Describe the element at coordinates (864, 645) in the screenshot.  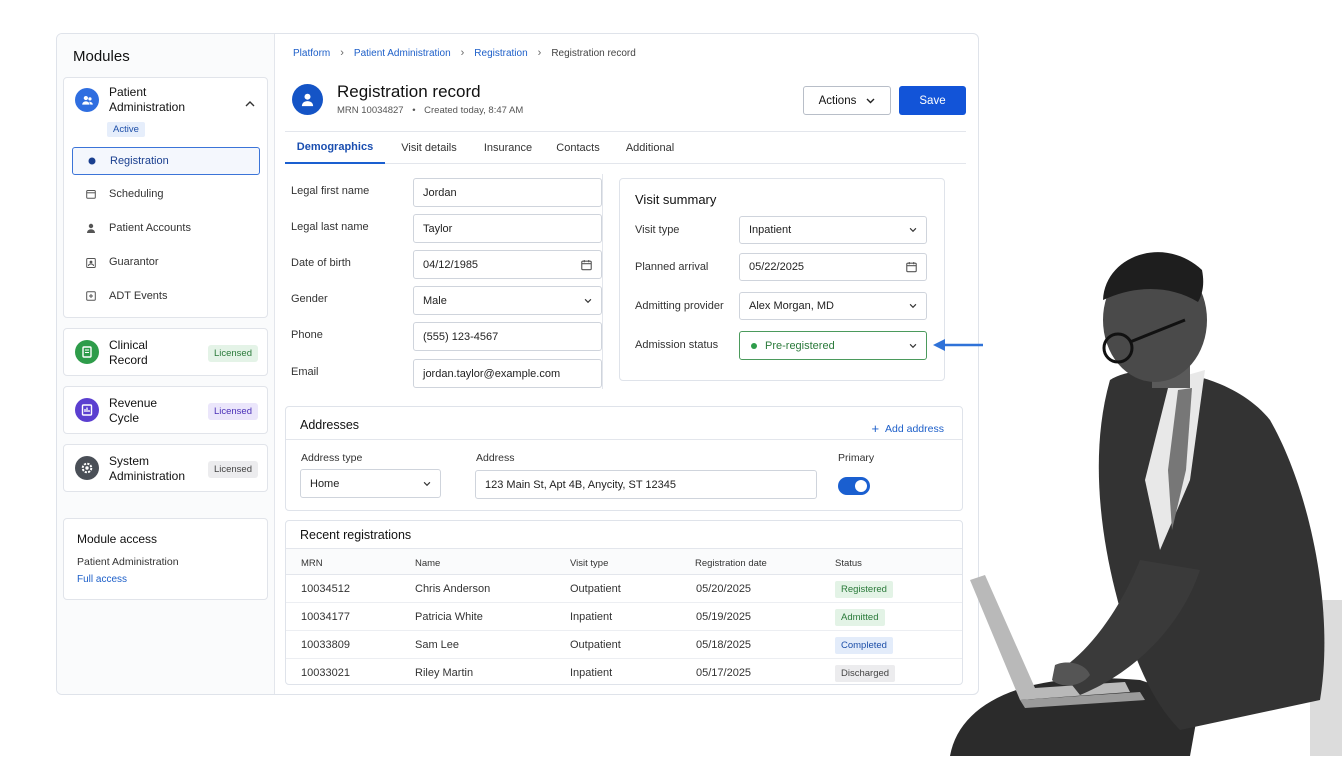
I see `status-badge: Completed` at that location.